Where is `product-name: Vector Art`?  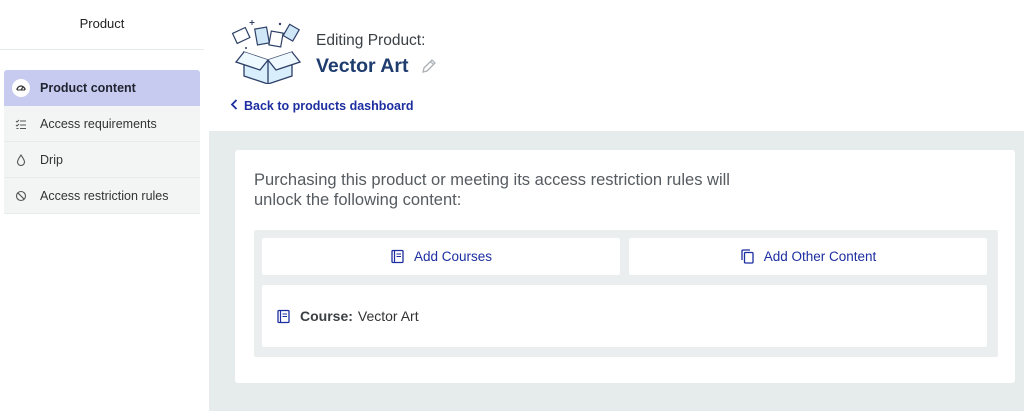 product-name: Vector Art is located at coordinates (362, 66).